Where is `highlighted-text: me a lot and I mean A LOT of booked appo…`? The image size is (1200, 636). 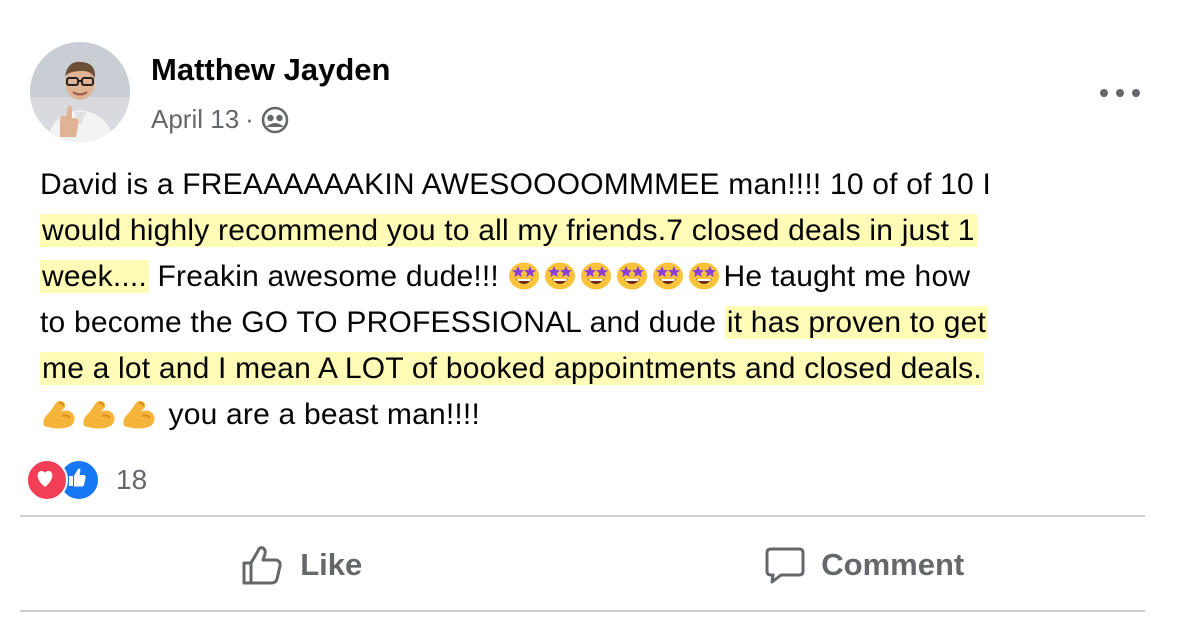
highlighted-text: me a lot and I mean A LOT of booked appo… is located at coordinates (512, 368).